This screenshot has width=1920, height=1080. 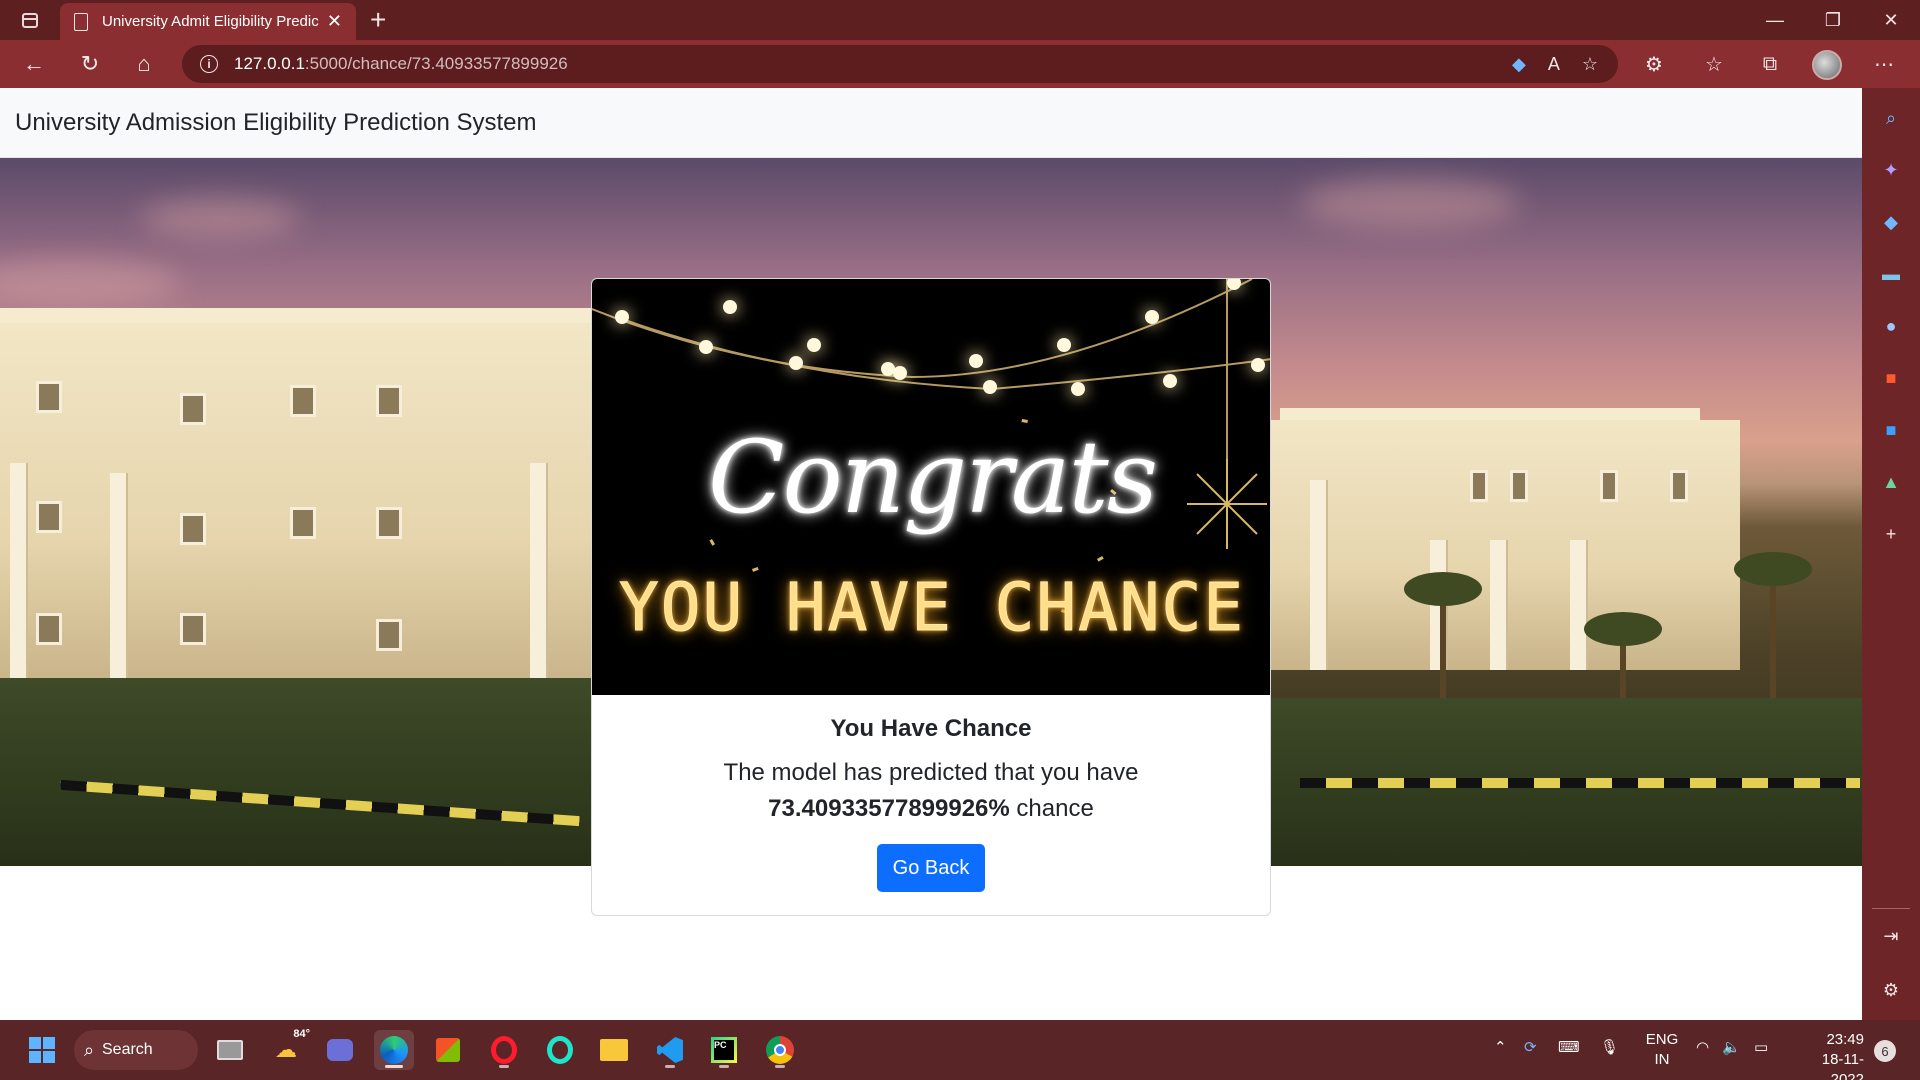 I want to click on go-back-button: Go Back, so click(x=931, y=868).